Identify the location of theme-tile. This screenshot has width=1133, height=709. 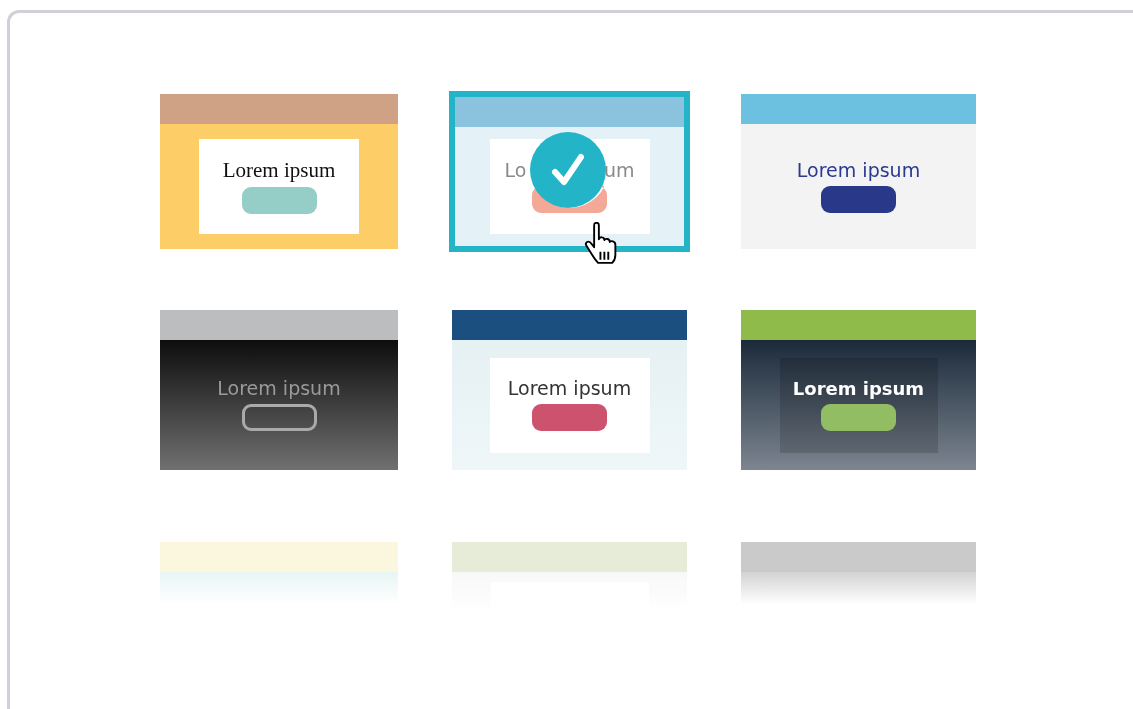
(858, 573).